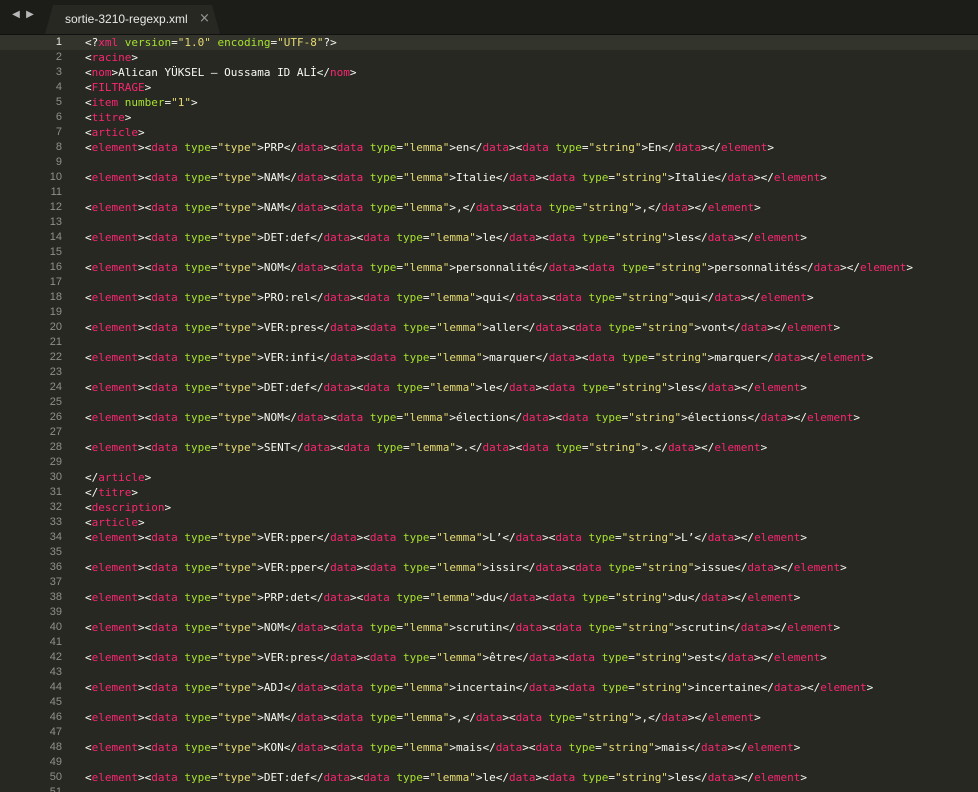  I want to click on line-number: 44, so click(55, 687).